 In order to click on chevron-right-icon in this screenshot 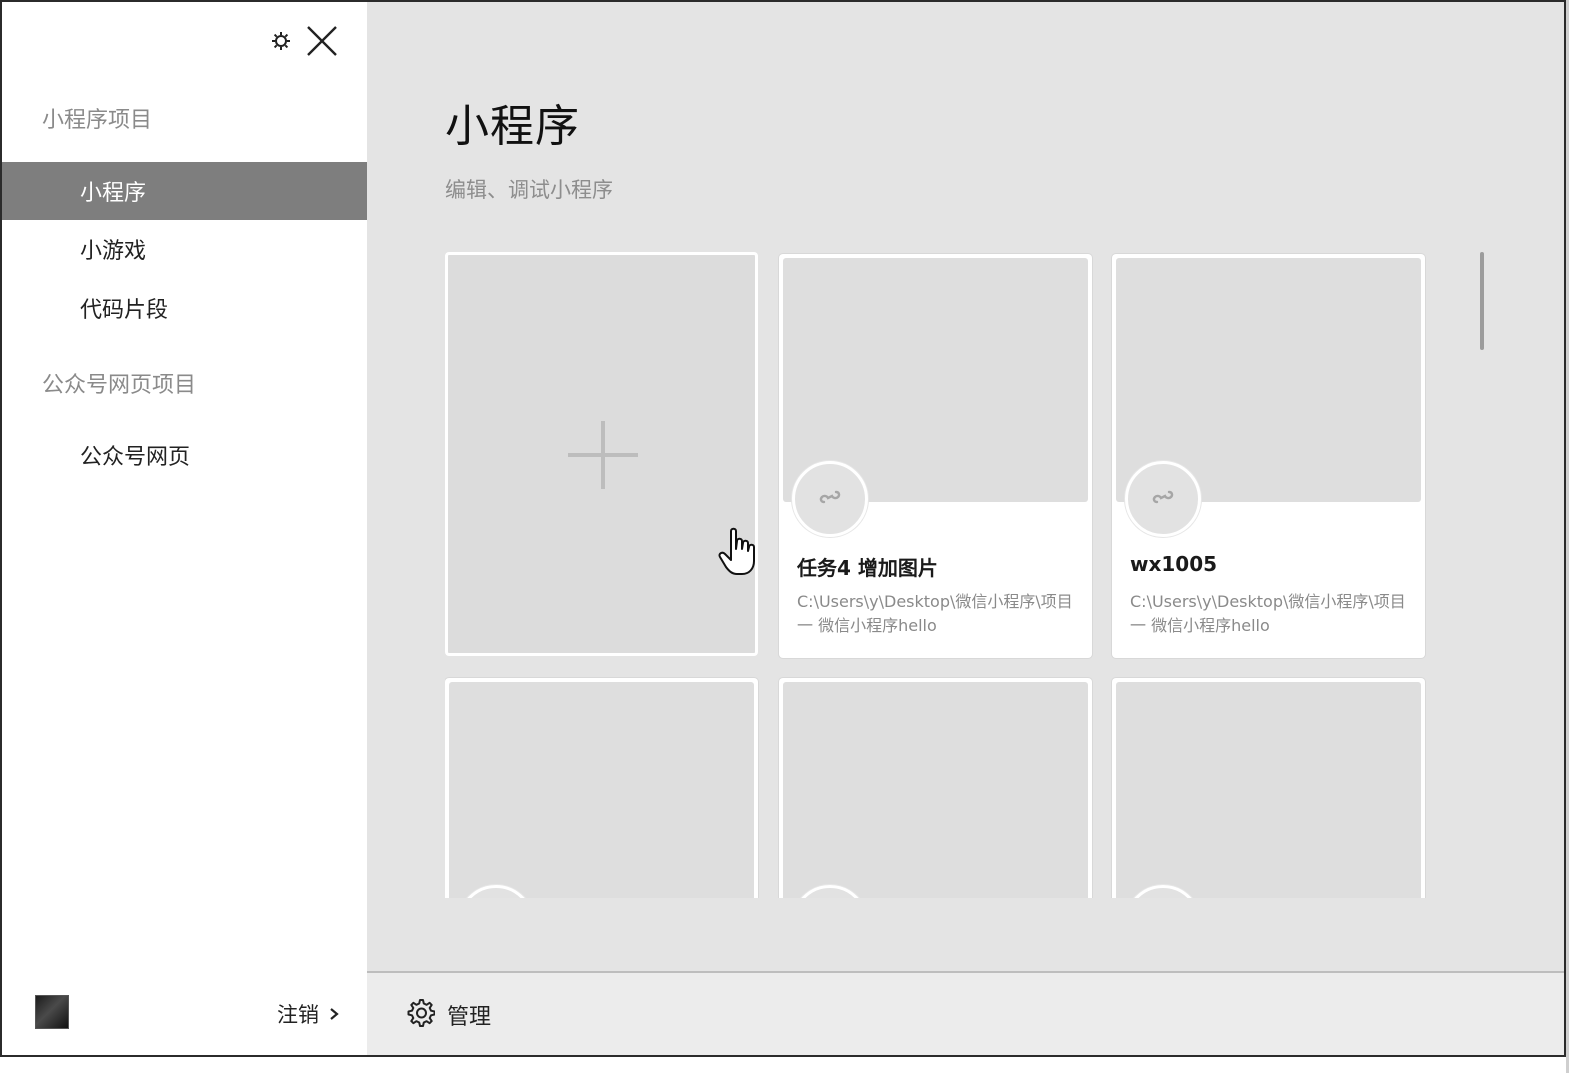, I will do `click(334, 1014)`.